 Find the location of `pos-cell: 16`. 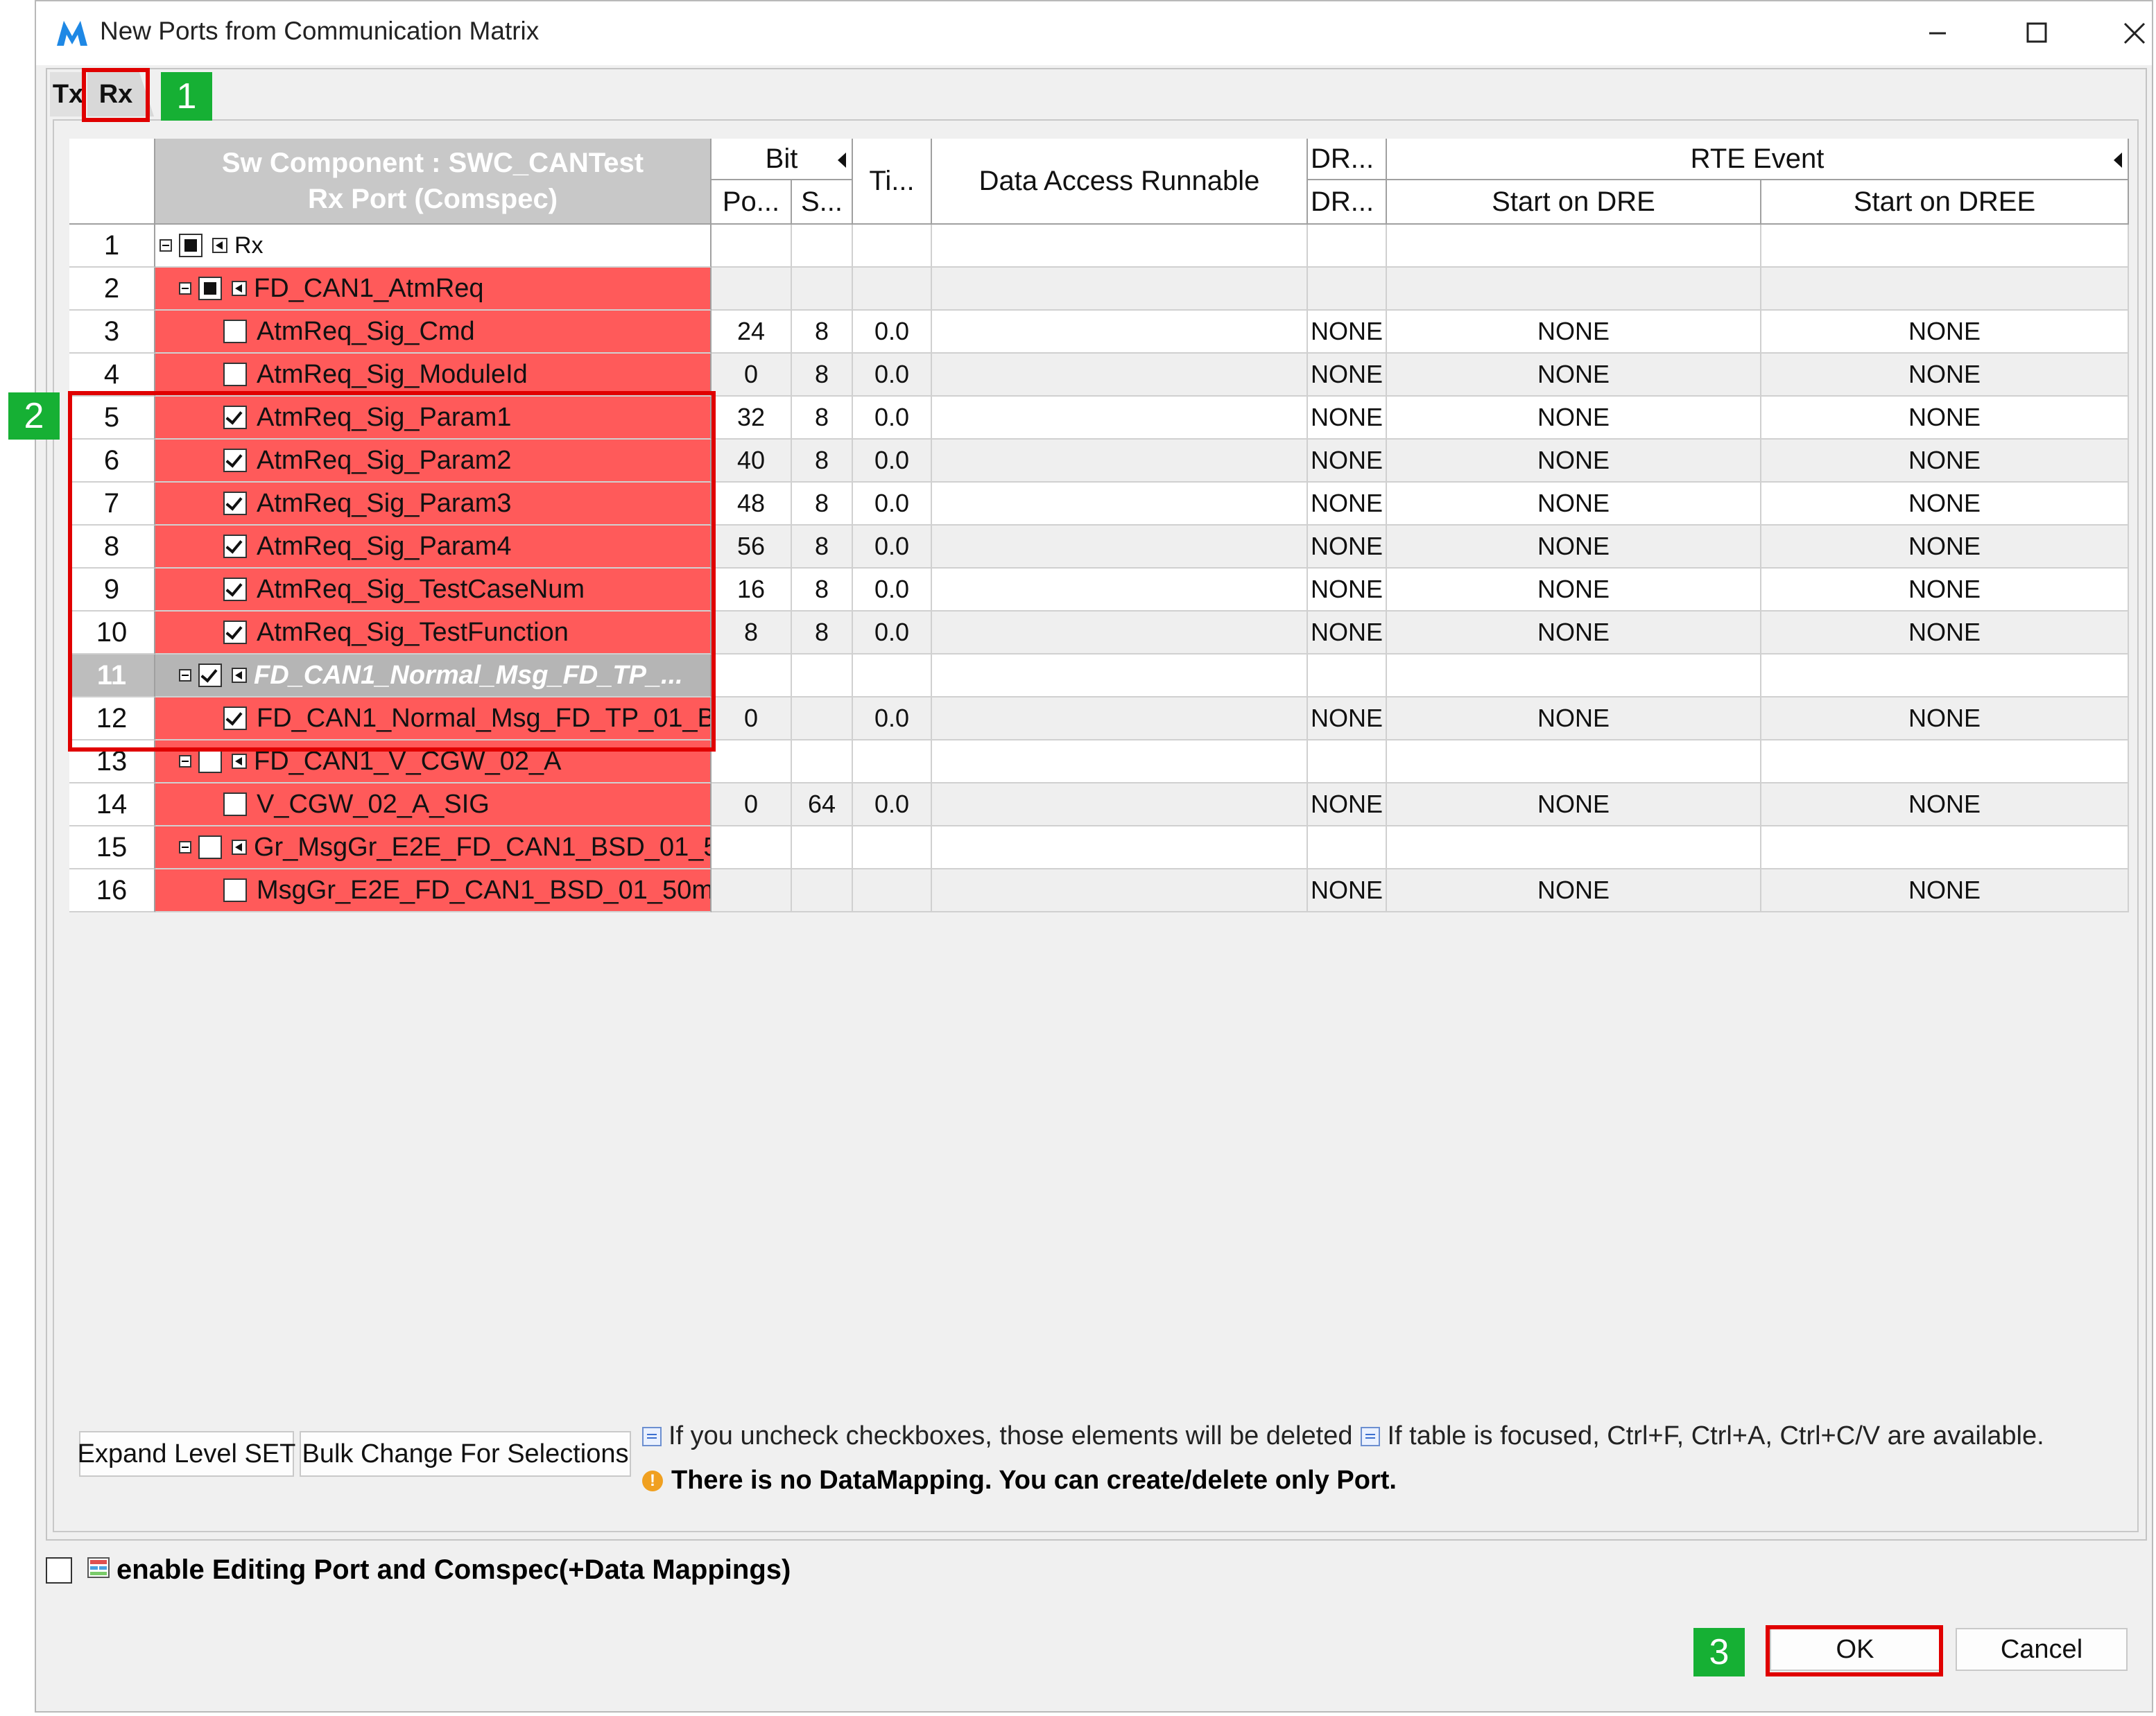

pos-cell: 16 is located at coordinates (752, 590).